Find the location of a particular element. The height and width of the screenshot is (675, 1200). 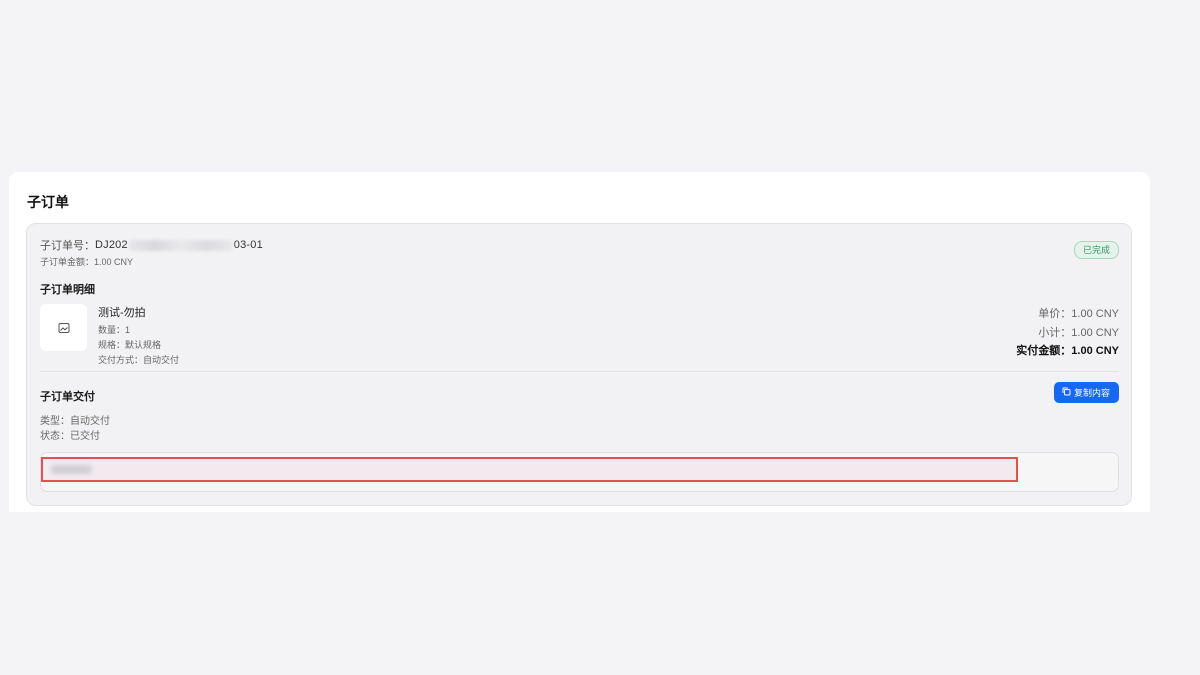

product-quantity: 数量：1 is located at coordinates (114, 330).